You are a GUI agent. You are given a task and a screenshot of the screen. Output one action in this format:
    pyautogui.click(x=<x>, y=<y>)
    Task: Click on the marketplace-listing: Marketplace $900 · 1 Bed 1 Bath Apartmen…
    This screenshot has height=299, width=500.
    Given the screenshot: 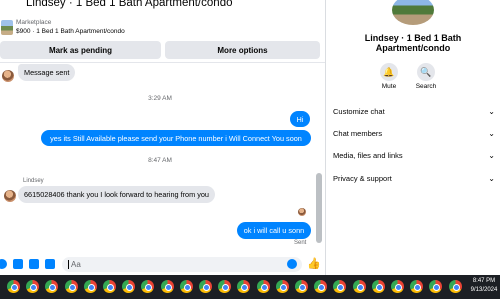 What is the action you would take?
    pyautogui.click(x=162, y=27)
    